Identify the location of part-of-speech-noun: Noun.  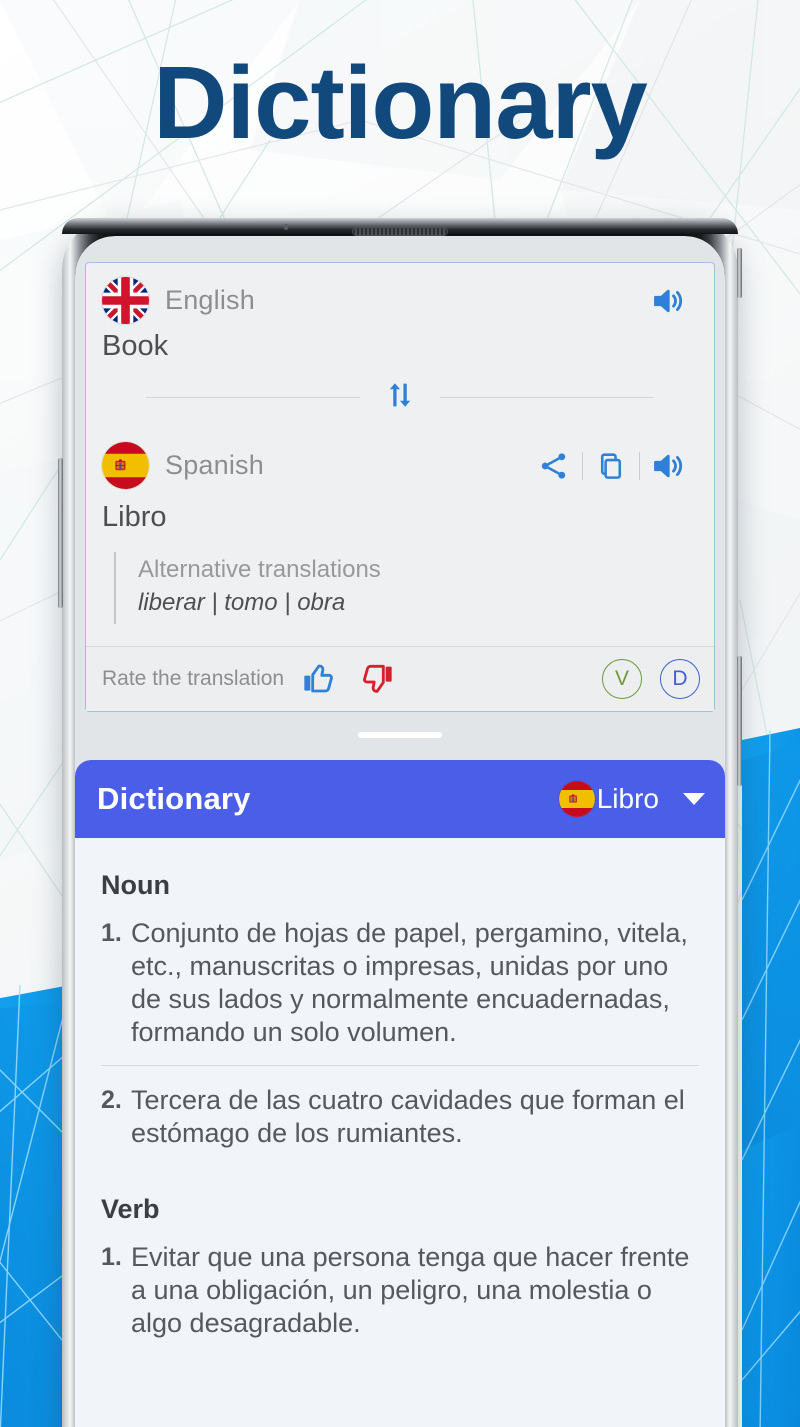
(135, 885).